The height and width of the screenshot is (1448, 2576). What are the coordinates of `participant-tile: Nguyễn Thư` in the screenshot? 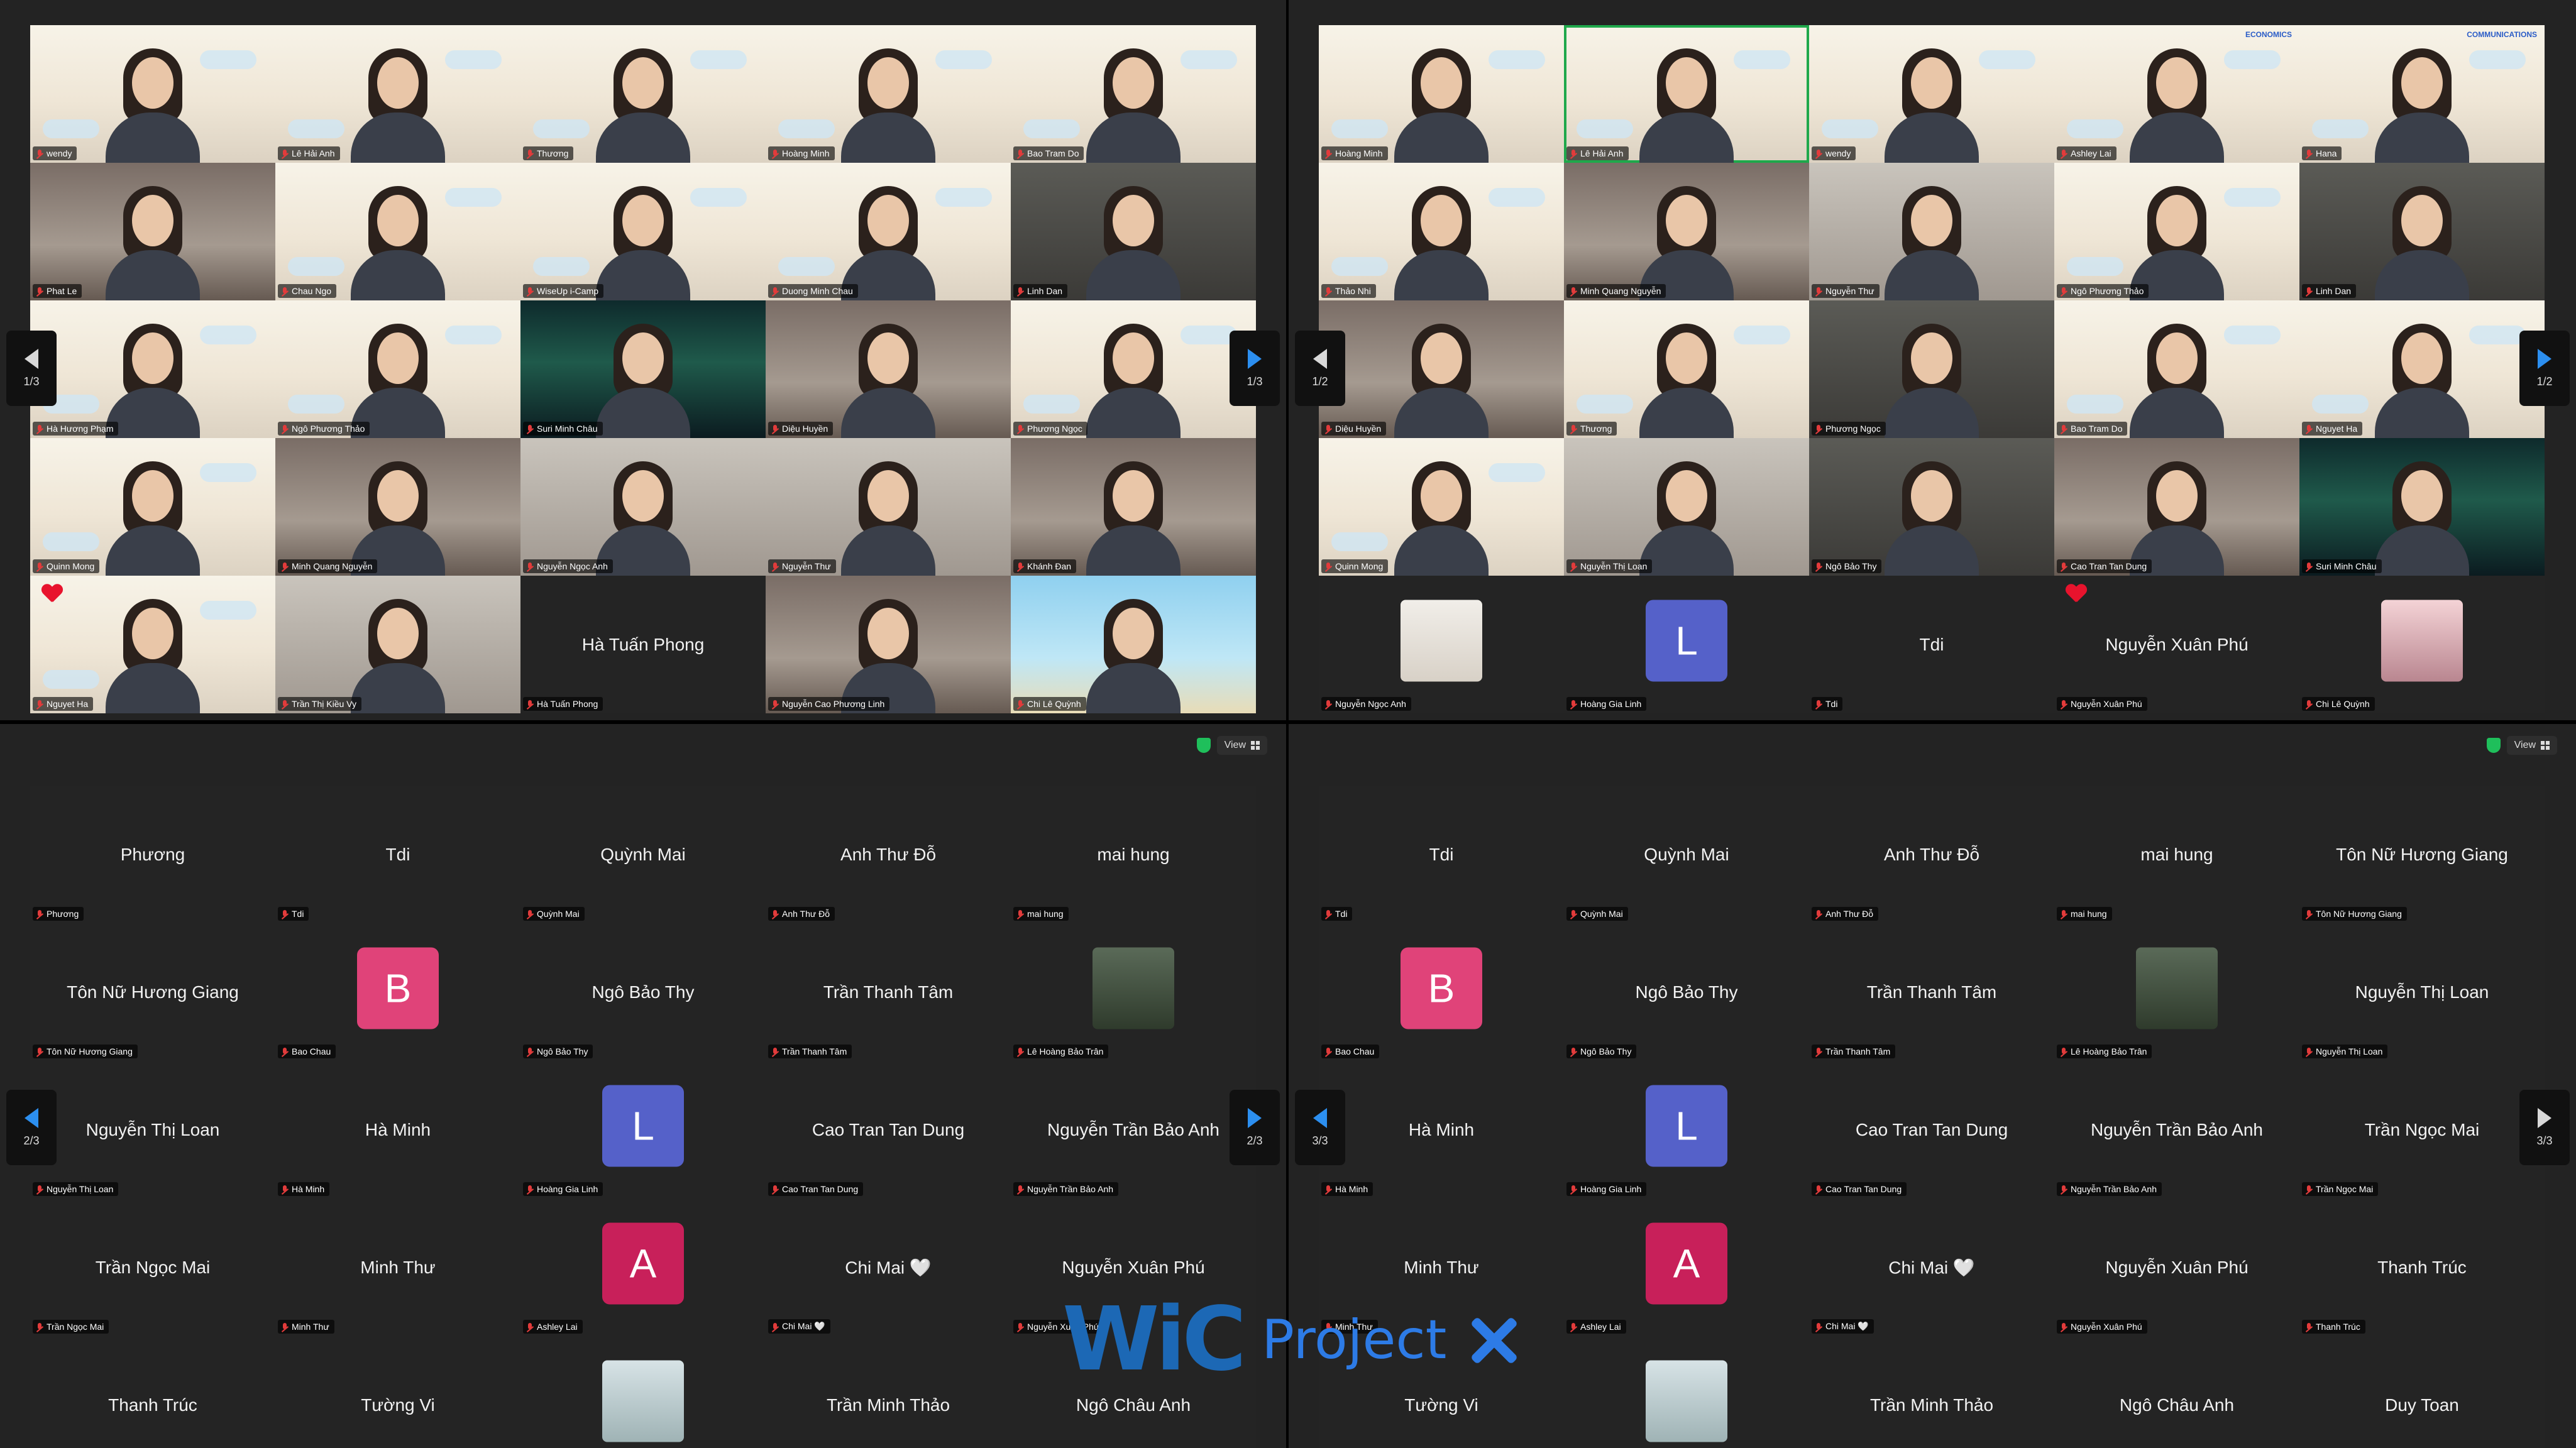 It's located at (1932, 231).